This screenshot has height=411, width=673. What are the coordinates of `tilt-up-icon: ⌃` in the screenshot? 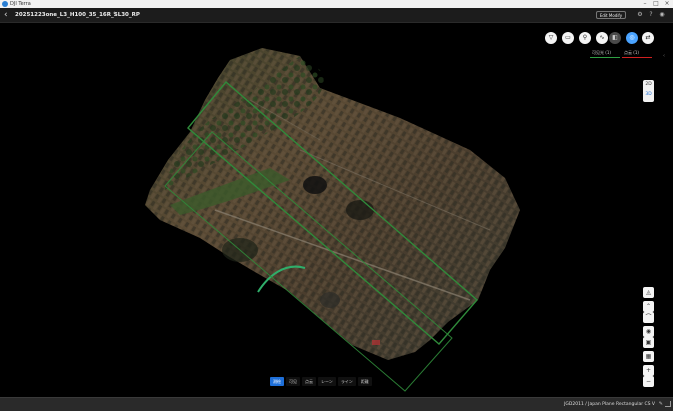 It's located at (648, 306).